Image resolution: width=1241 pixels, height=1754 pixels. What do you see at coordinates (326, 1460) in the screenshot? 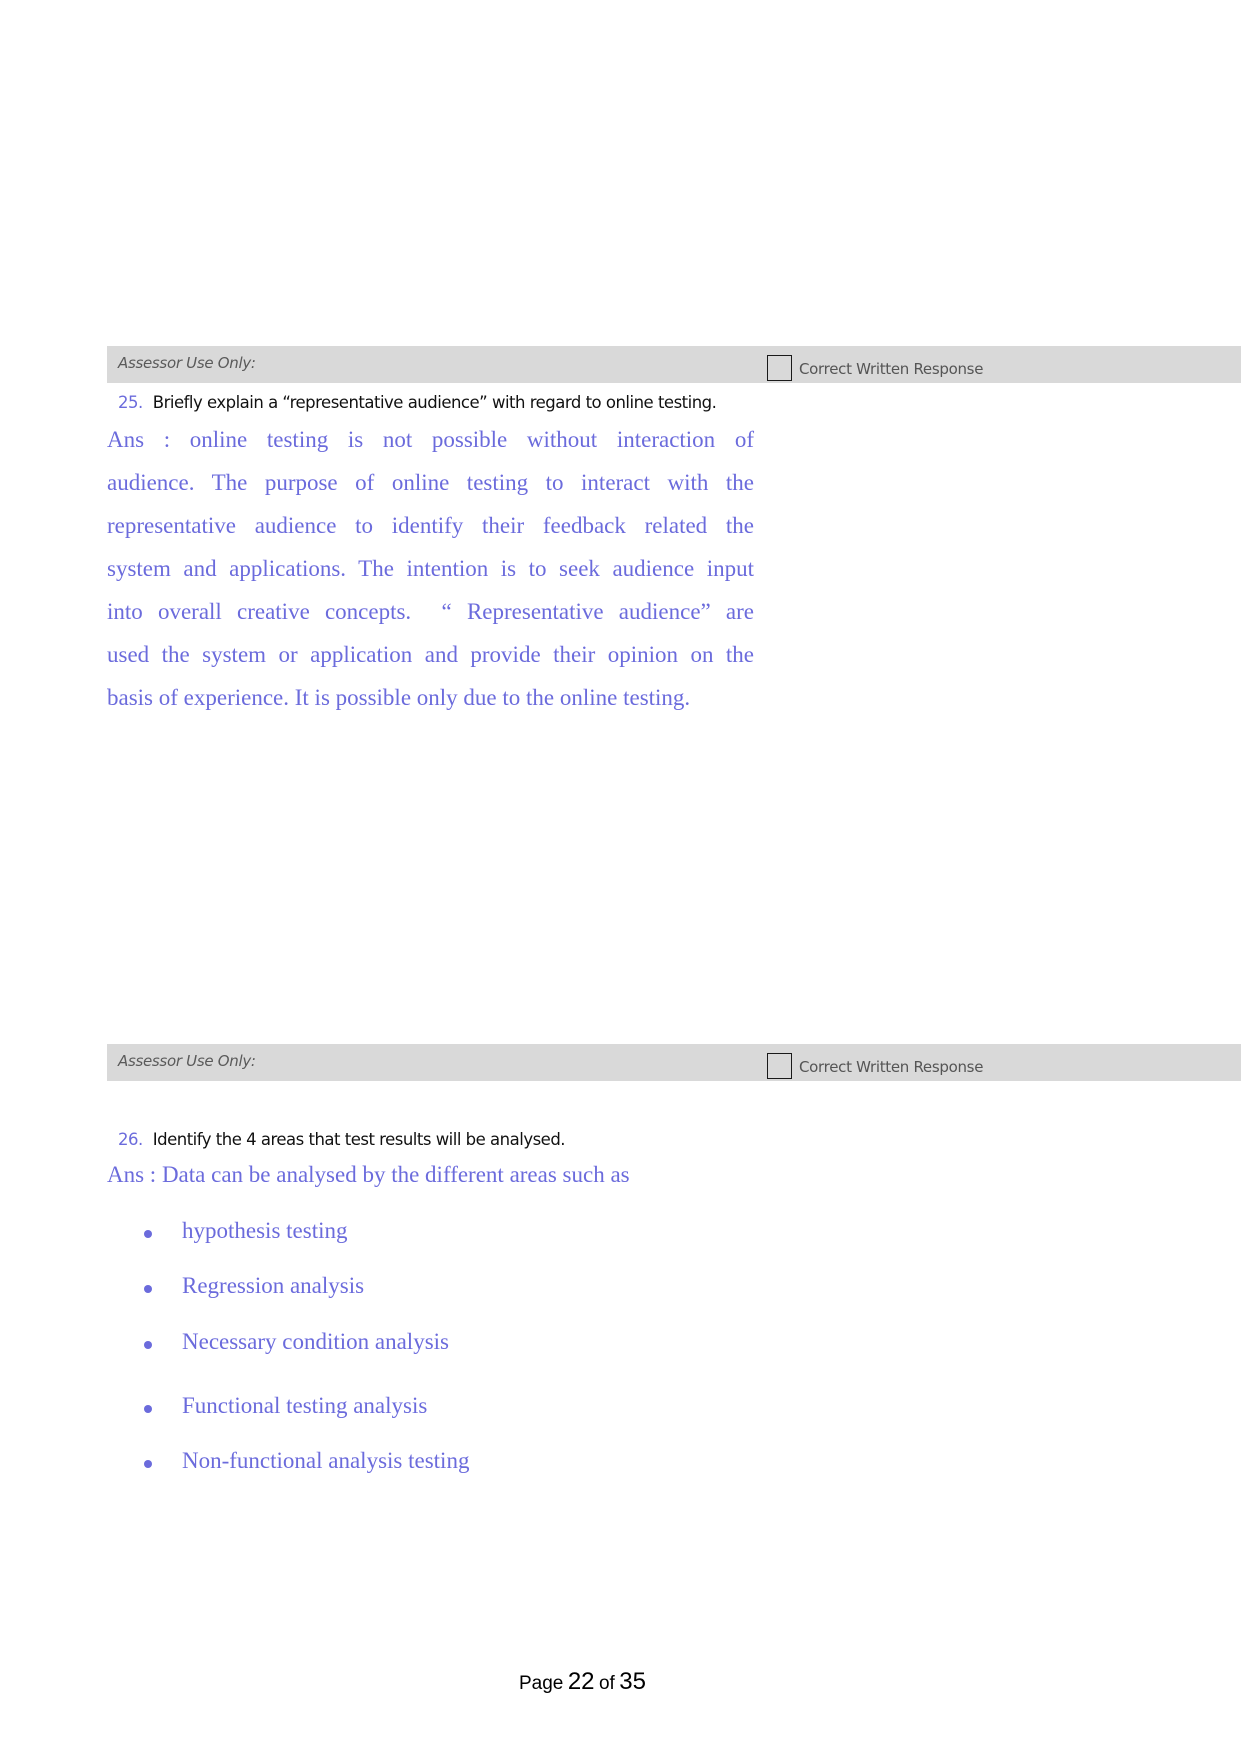
I see `list-item-text: Non-functional analysis testing` at bounding box center [326, 1460].